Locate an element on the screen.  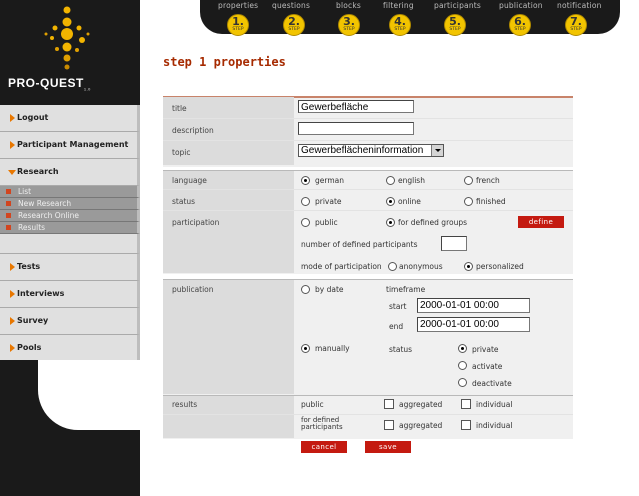
results-defined-label: for defined participants is located at coordinates (322, 423).